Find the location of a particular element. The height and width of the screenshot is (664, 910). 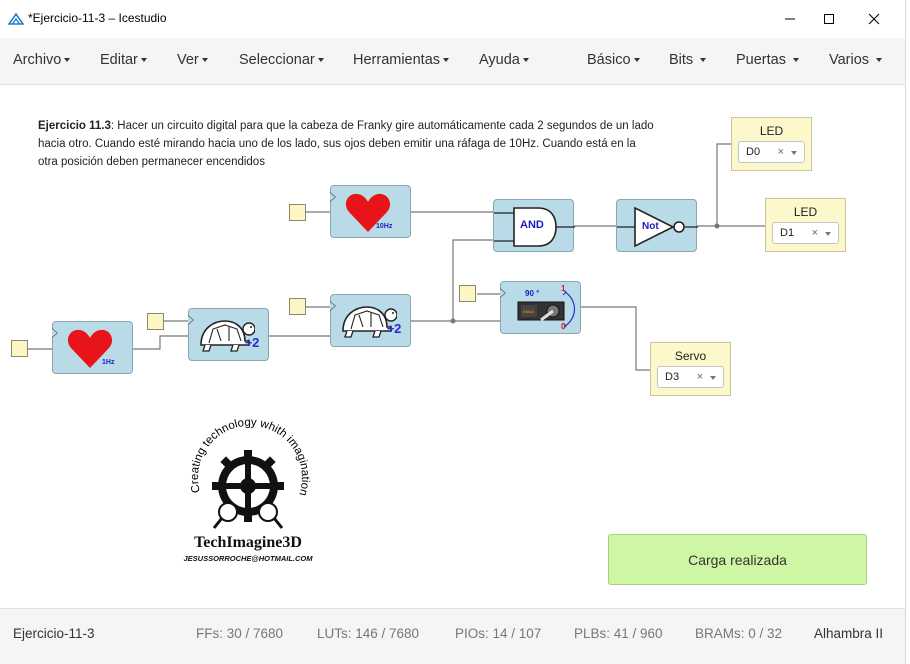

menu-ayuda: Ayuda is located at coordinates (504, 60).